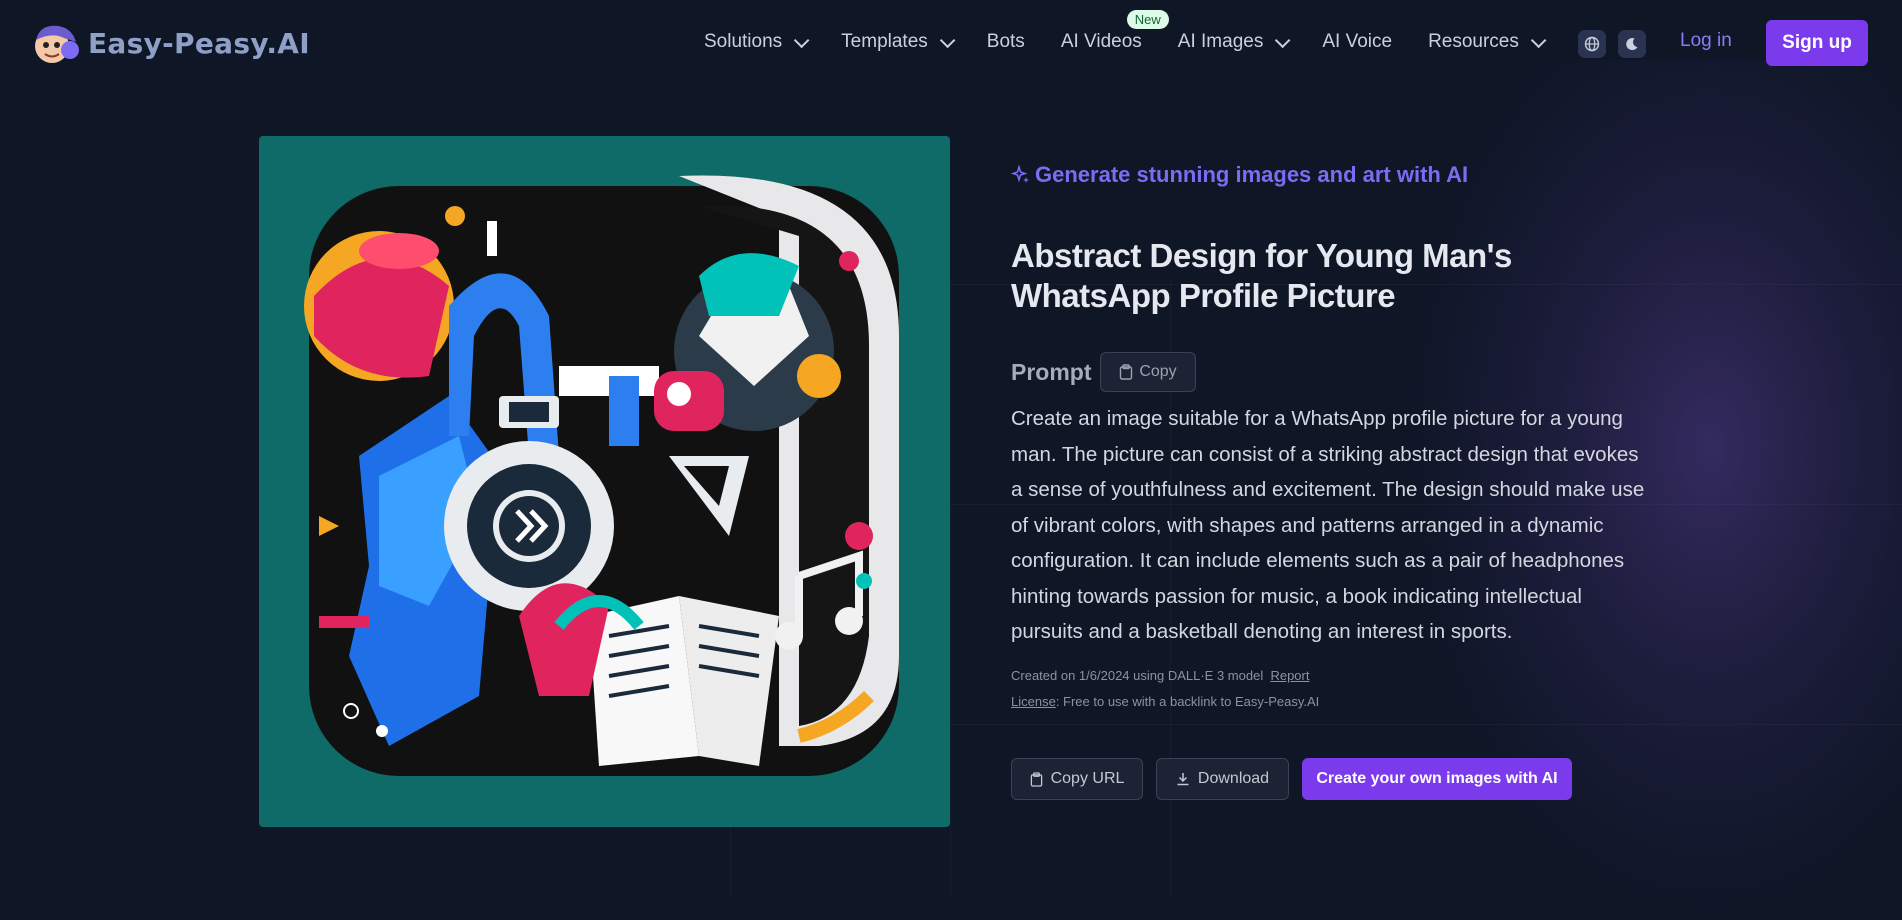 The height and width of the screenshot is (920, 1902). Describe the element at coordinates (1220, 41) in the screenshot. I see `nav-label: AI Images` at that location.